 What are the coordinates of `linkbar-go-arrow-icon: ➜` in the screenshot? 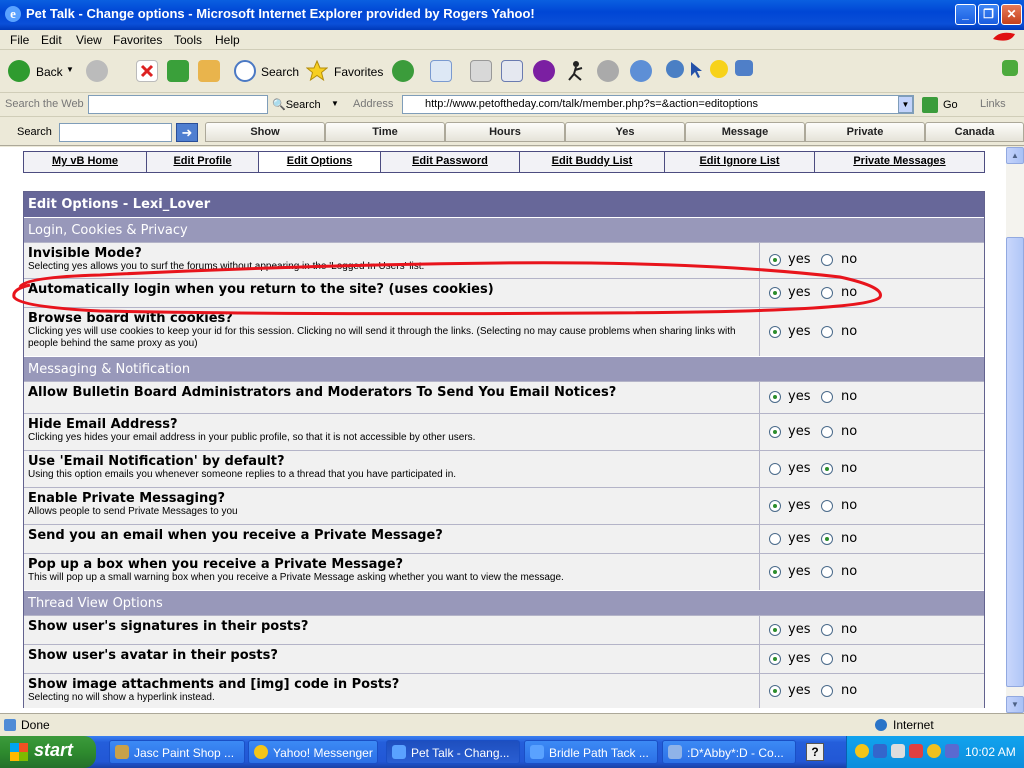 It's located at (187, 132).